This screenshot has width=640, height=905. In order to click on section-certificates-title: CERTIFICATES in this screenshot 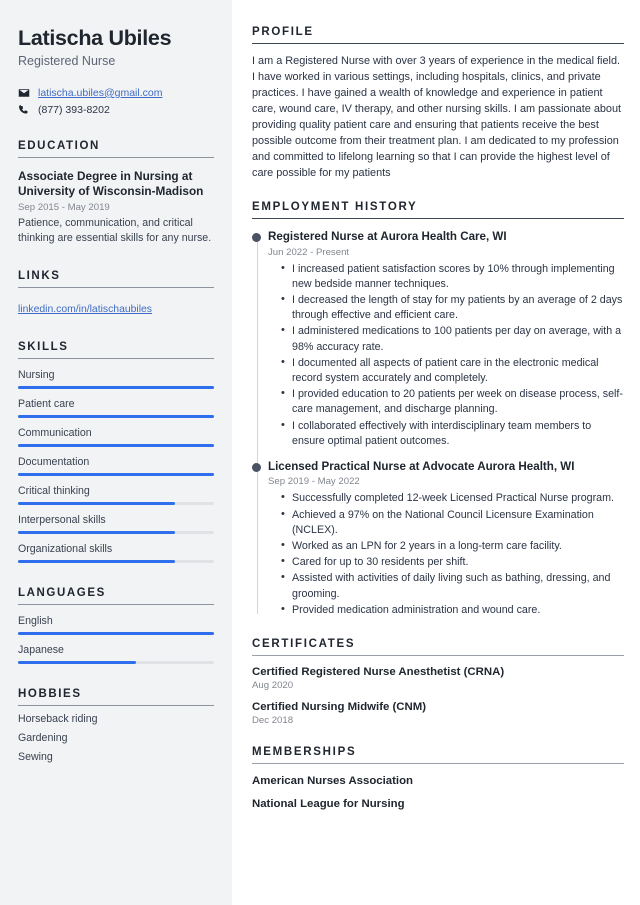, I will do `click(304, 643)`.